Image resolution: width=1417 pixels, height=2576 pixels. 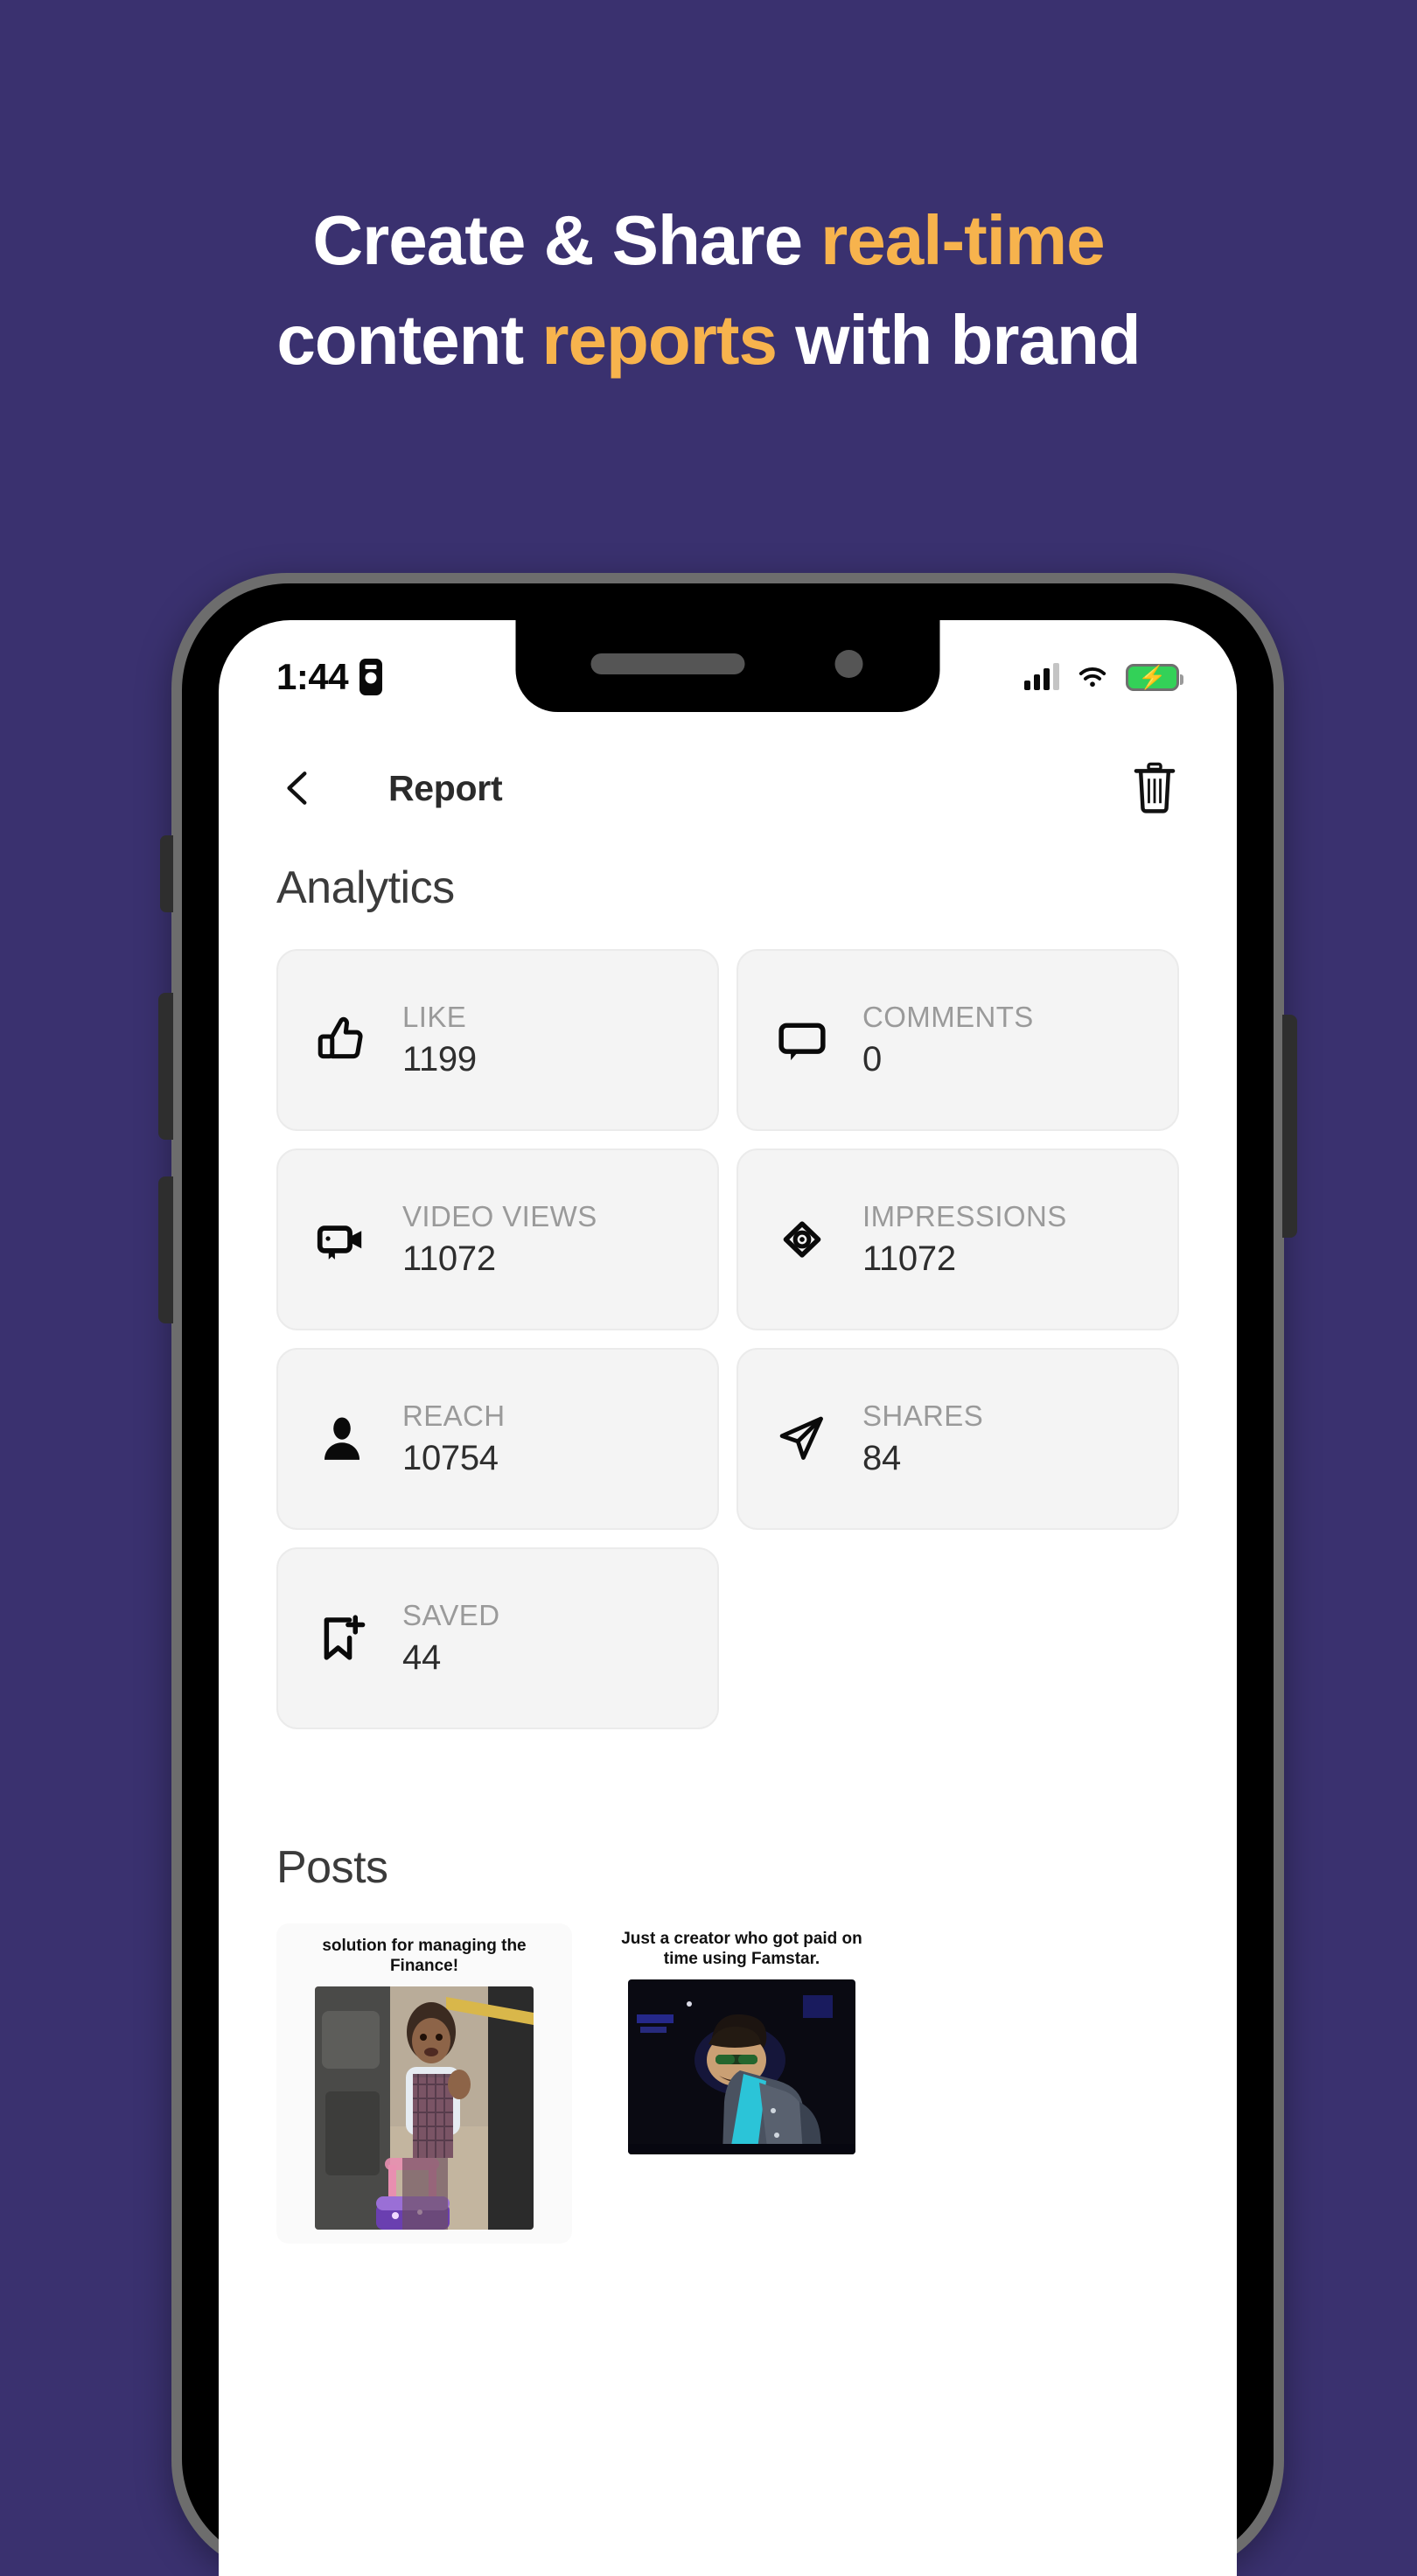 What do you see at coordinates (298, 788) in the screenshot?
I see `chevron-left-icon` at bounding box center [298, 788].